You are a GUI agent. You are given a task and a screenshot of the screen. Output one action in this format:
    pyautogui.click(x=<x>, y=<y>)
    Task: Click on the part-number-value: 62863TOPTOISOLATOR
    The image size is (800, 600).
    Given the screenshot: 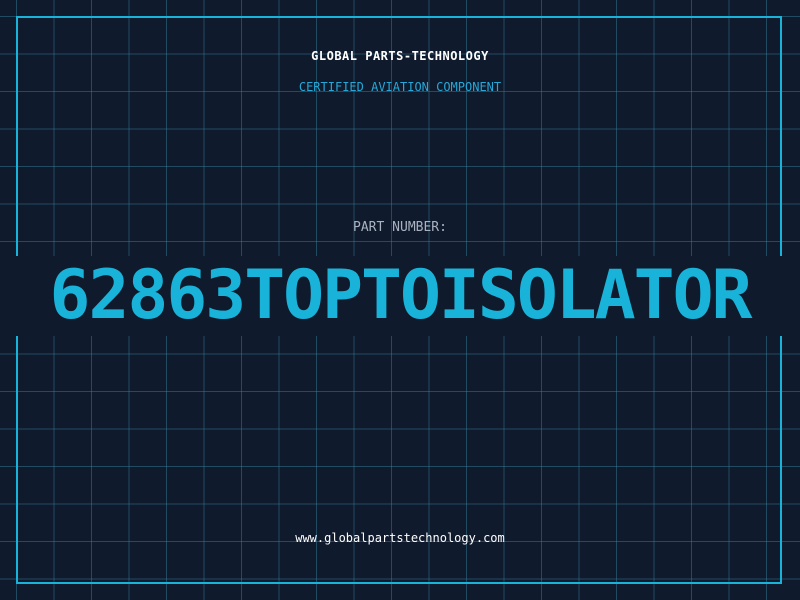 What is the action you would take?
    pyautogui.click(x=401, y=295)
    